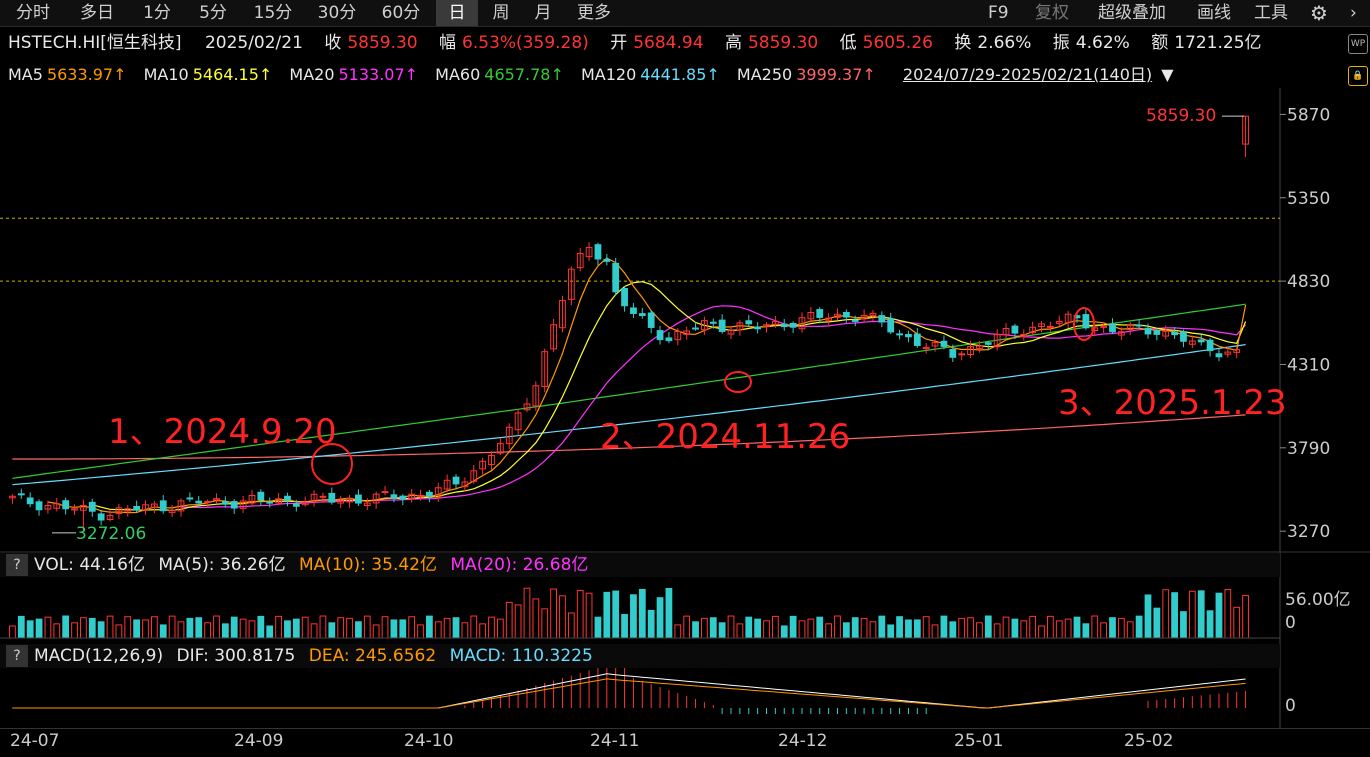  What do you see at coordinates (1358, 76) in the screenshot?
I see `lock-icon: 🔒` at bounding box center [1358, 76].